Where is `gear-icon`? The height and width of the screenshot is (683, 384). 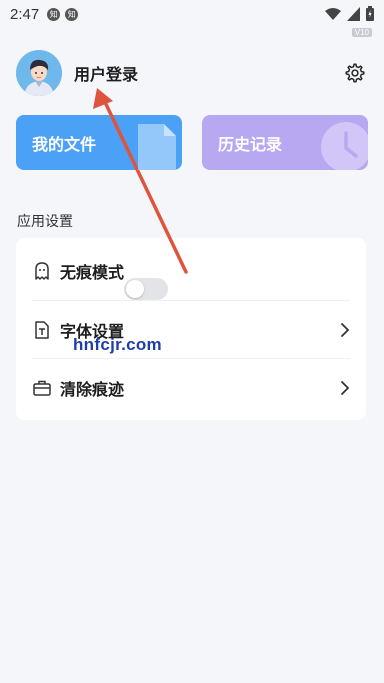 gear-icon is located at coordinates (355, 73).